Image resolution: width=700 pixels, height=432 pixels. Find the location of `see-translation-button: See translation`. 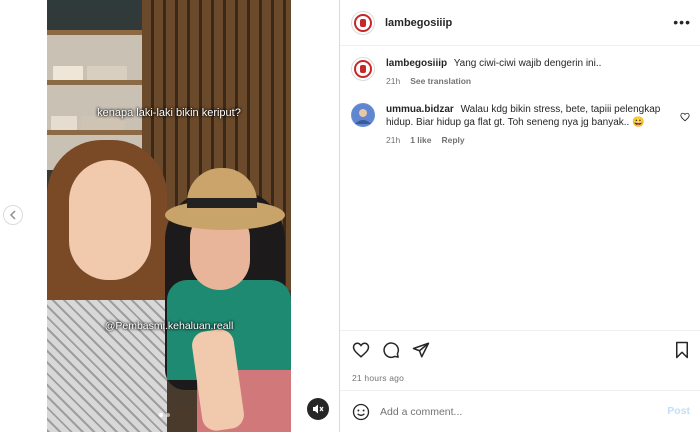

see-translation-button: See translation is located at coordinates (440, 81).